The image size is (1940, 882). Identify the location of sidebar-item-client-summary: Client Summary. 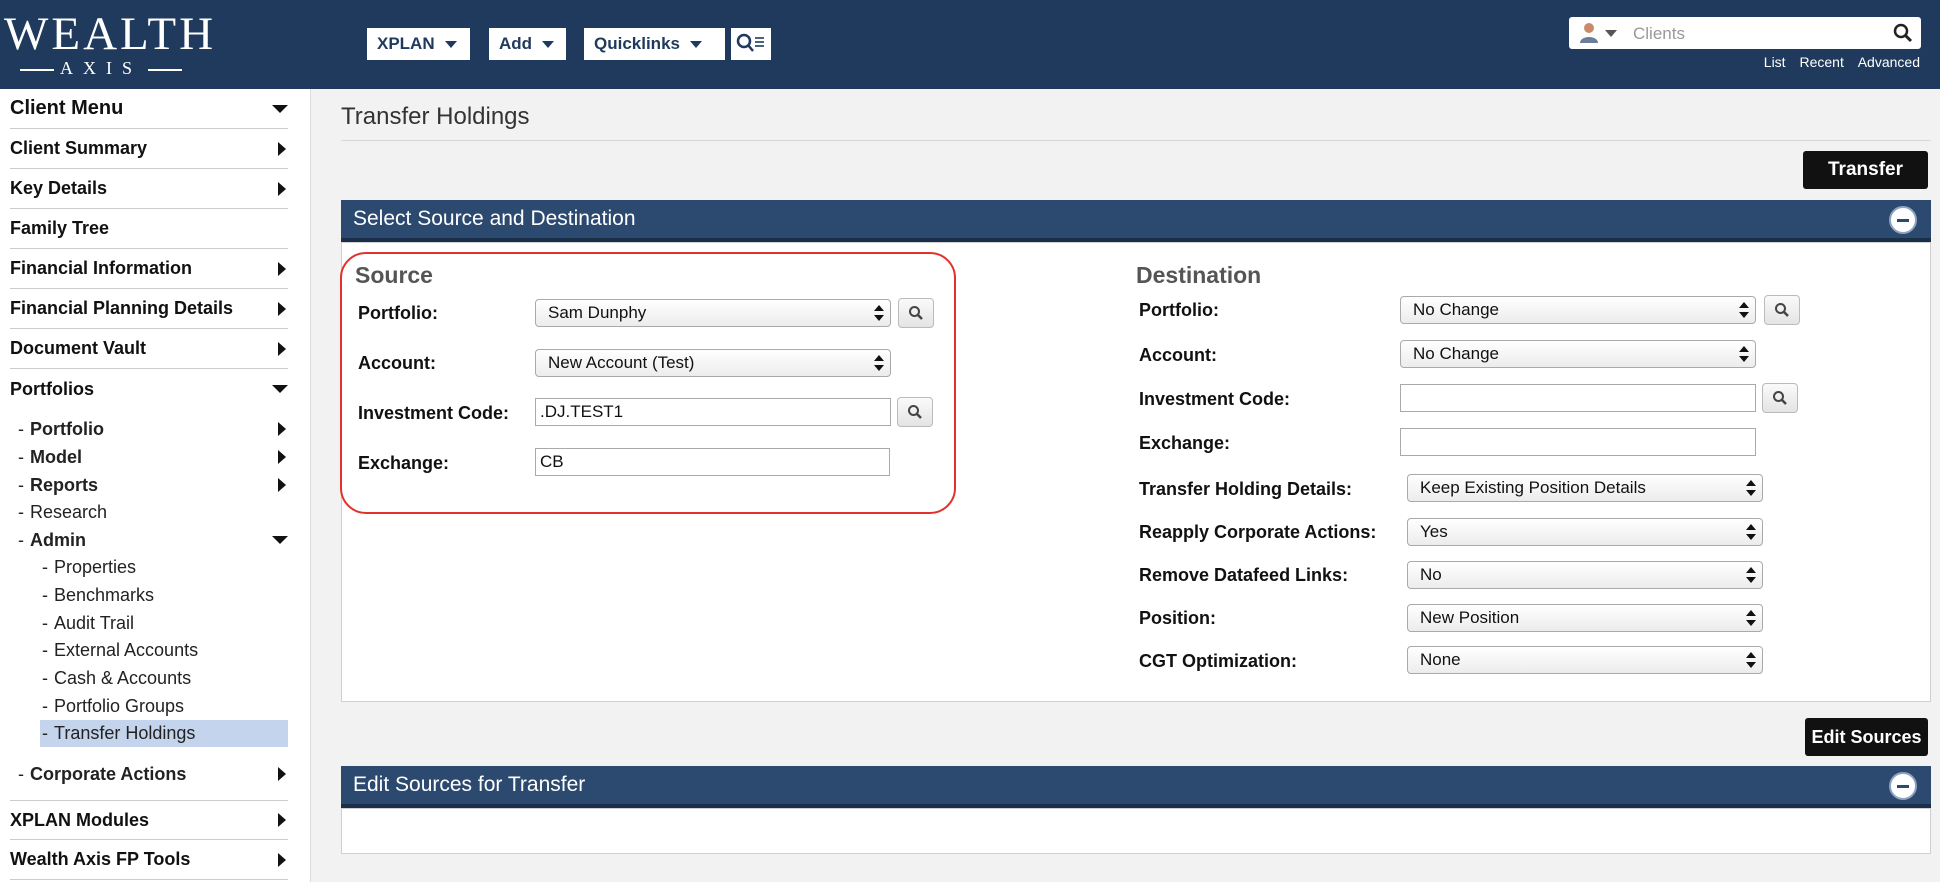
(149, 149).